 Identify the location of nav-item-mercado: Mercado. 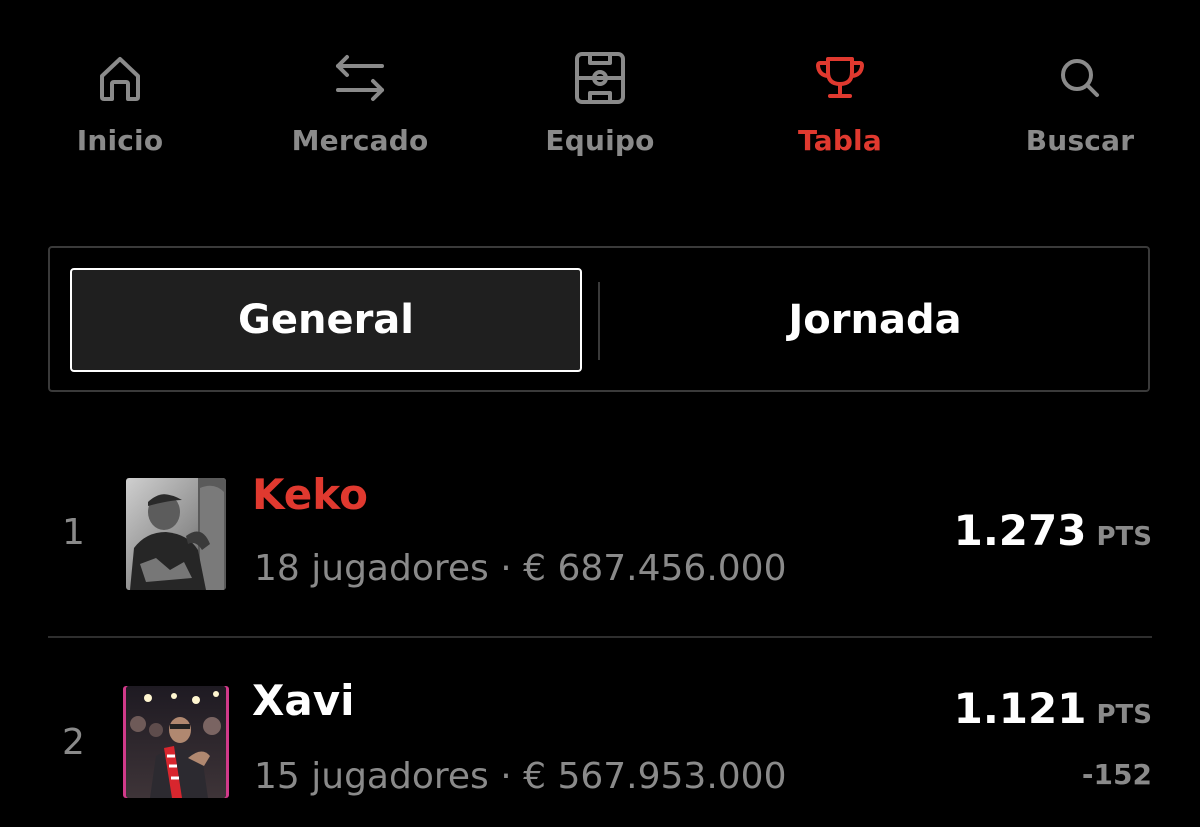
(360, 106).